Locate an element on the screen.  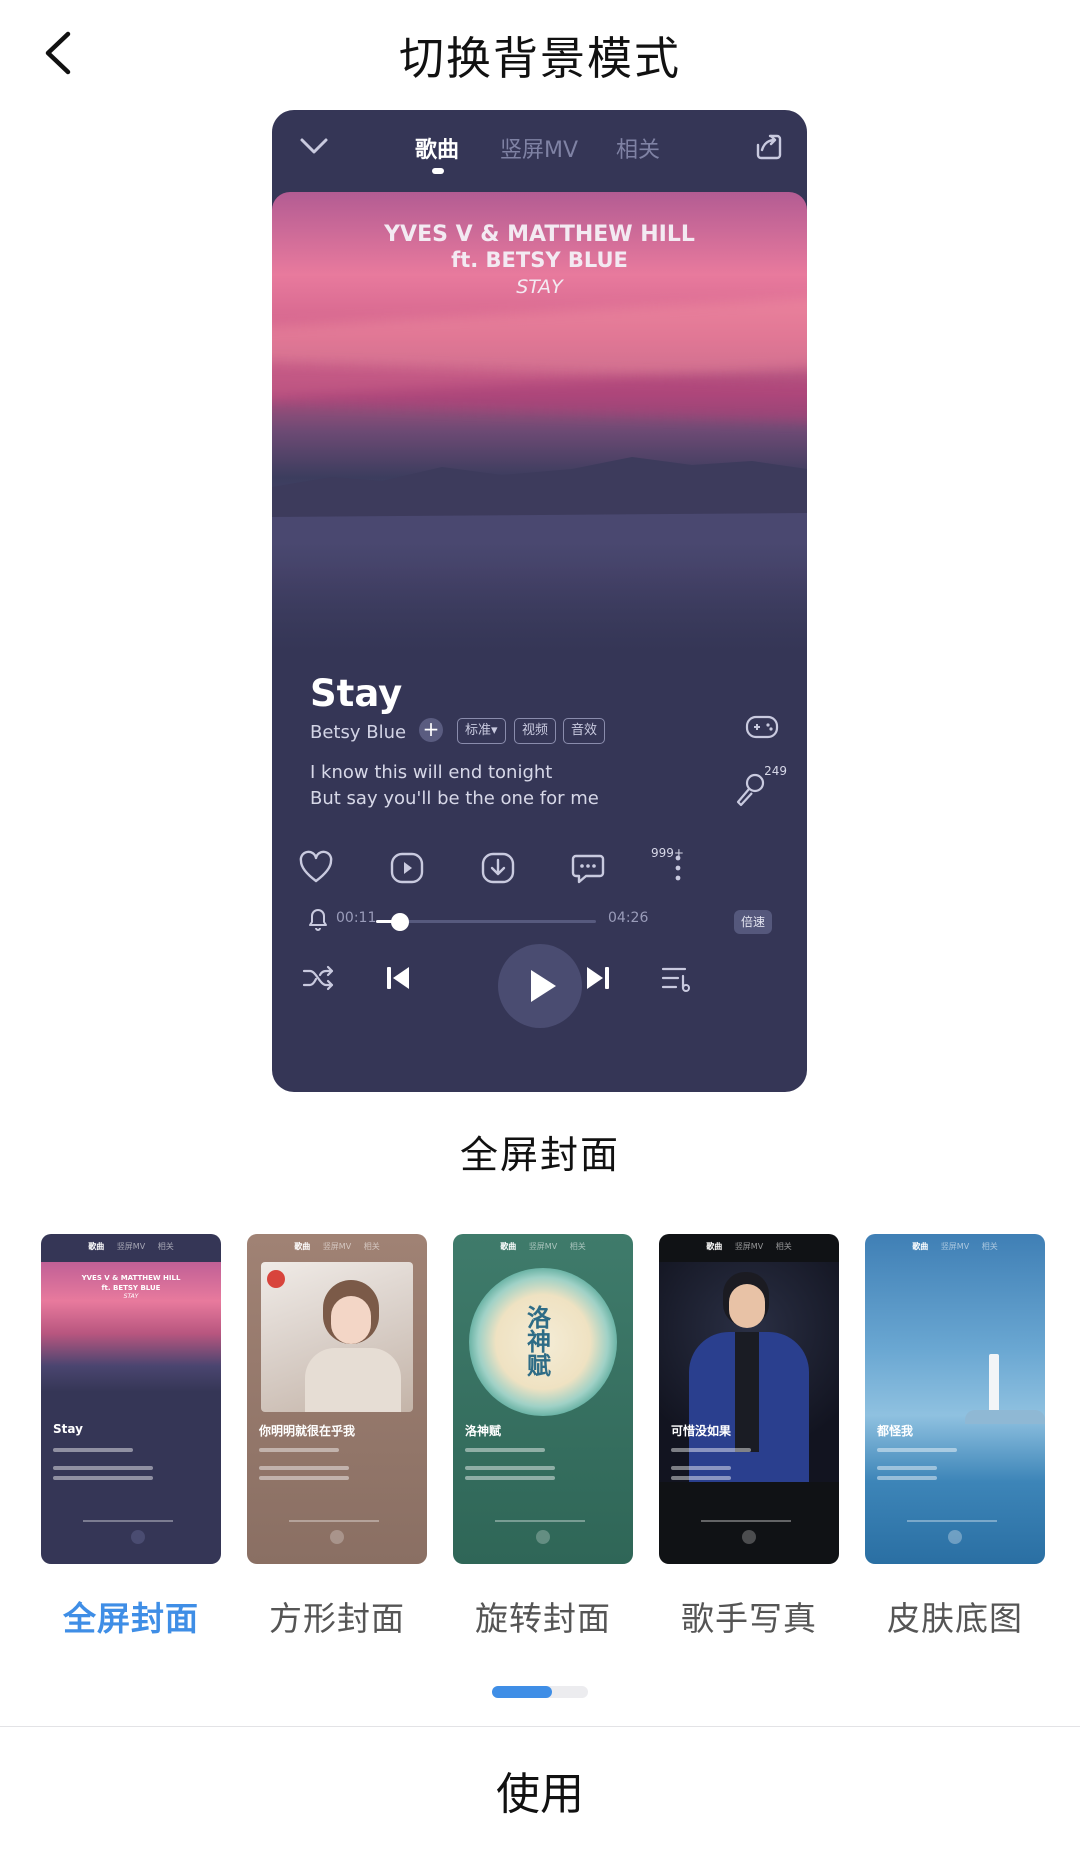
play-button is located at coordinates (540, 986).